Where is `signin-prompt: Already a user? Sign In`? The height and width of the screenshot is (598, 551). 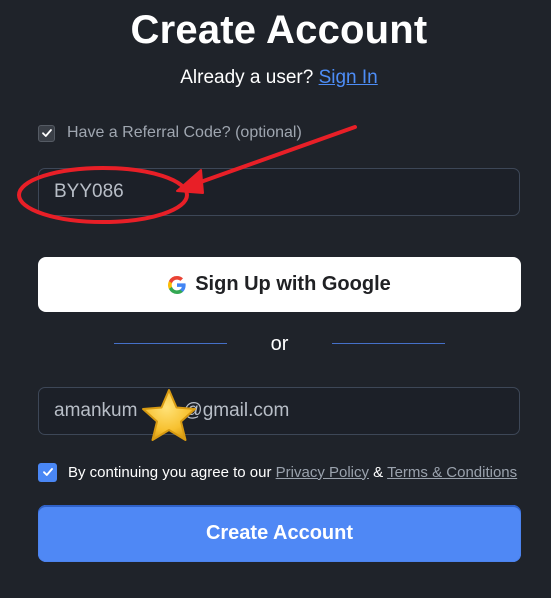
signin-prompt: Already a user? Sign In is located at coordinates (275, 78).